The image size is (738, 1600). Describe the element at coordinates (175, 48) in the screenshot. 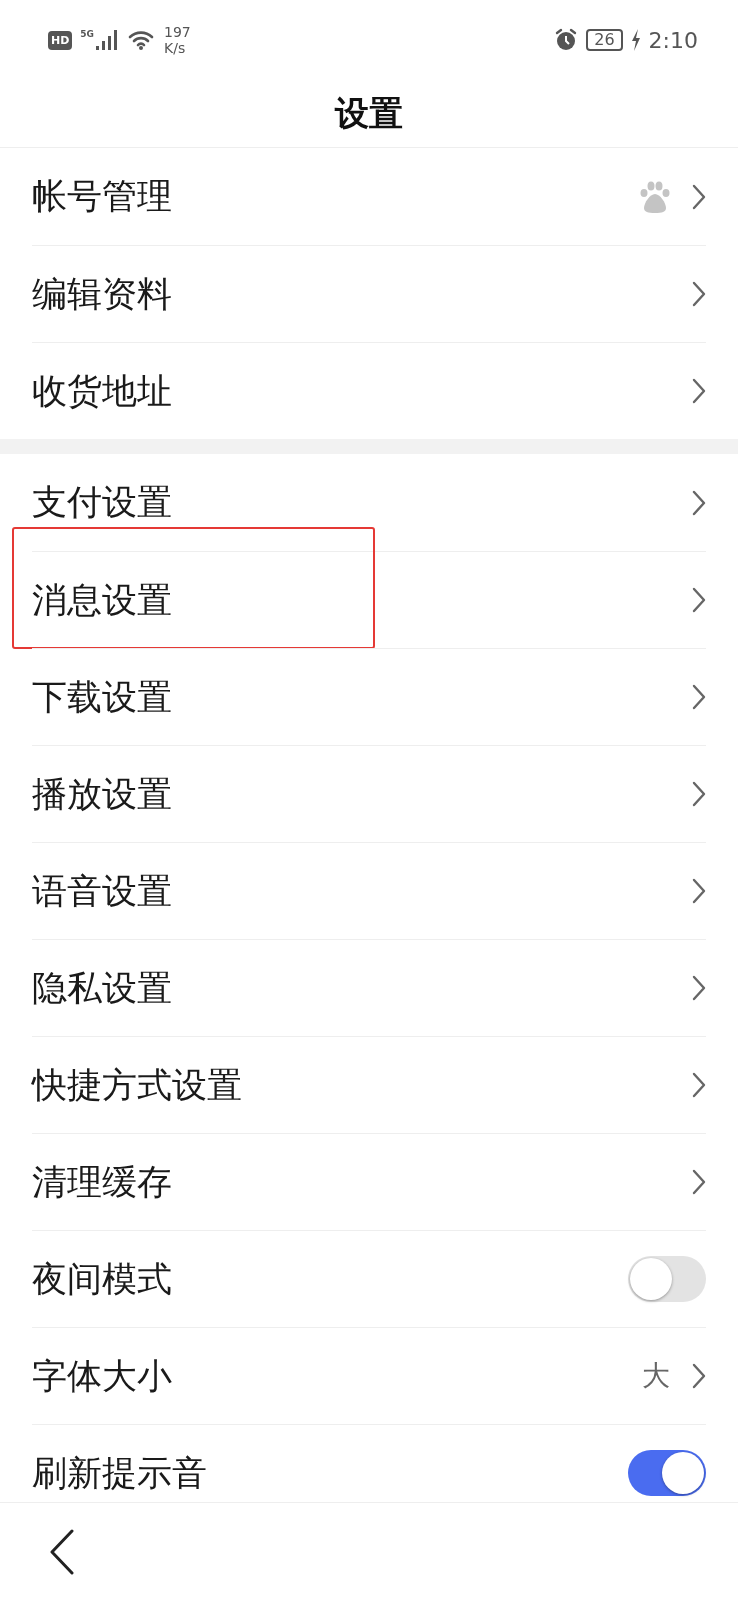

I see `speed-unit: K/s` at that location.